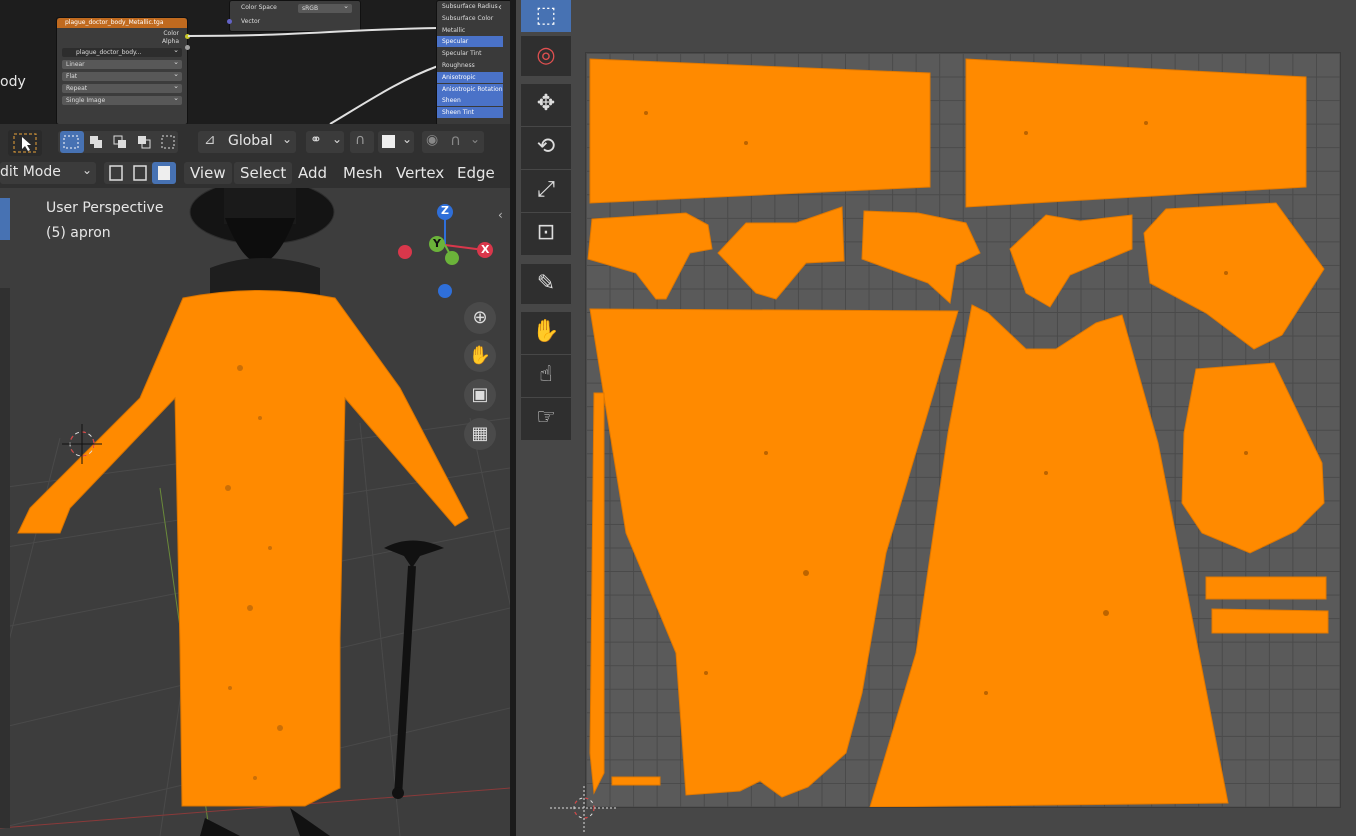 The height and width of the screenshot is (836, 1356). Describe the element at coordinates (473, 65) in the screenshot. I see `bsdf-input: Roughness` at that location.